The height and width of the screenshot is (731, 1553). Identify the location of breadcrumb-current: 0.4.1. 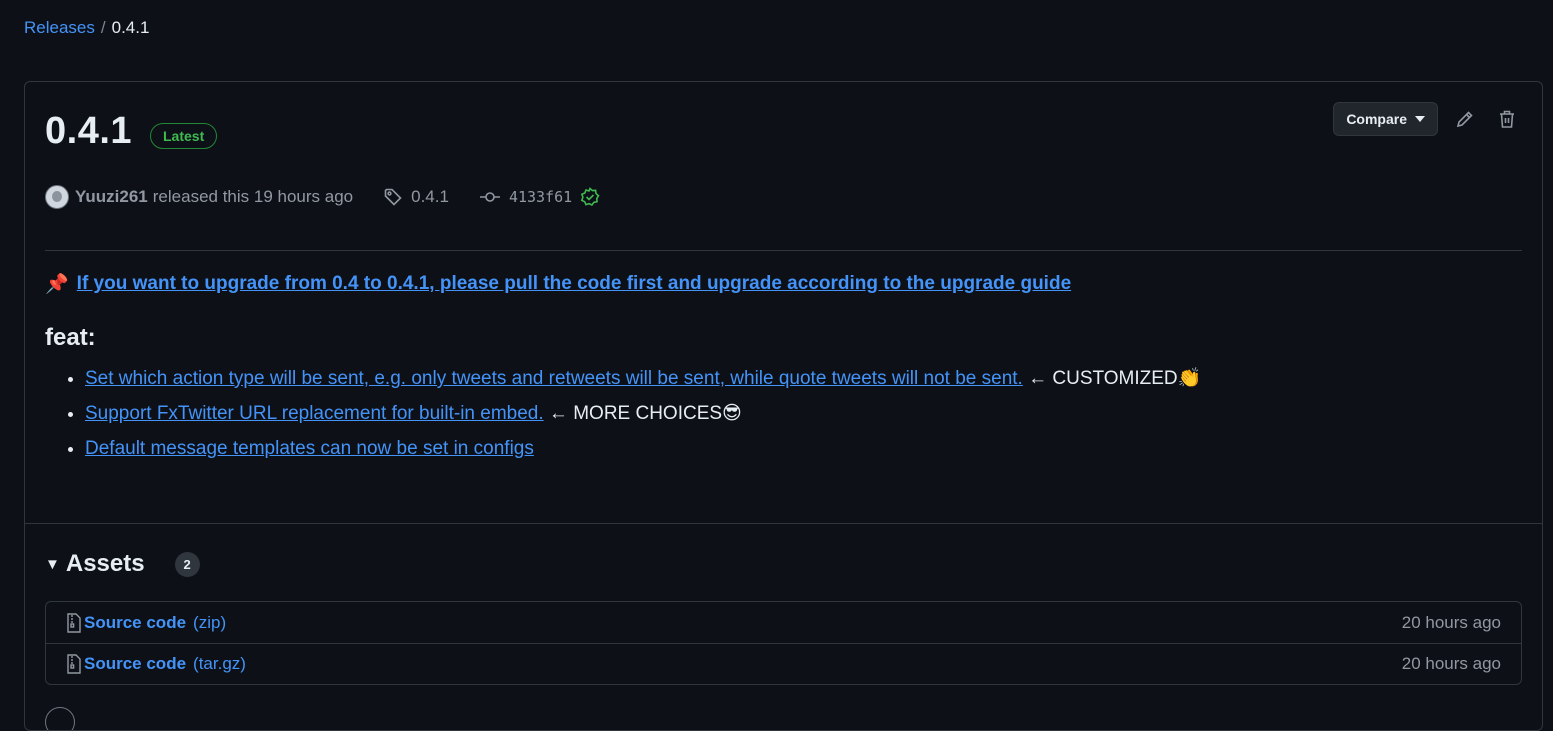
(130, 27).